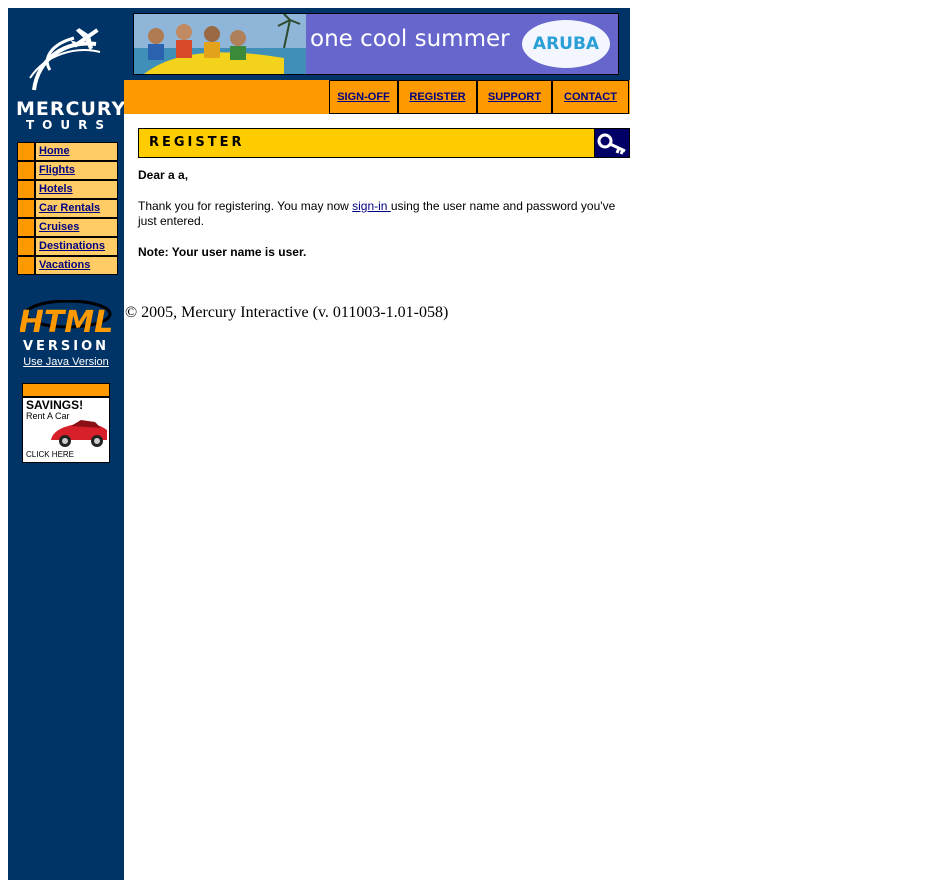 This screenshot has width=929, height=888. I want to click on nav-item-sign-off: SIGN-OFF, so click(363, 97).